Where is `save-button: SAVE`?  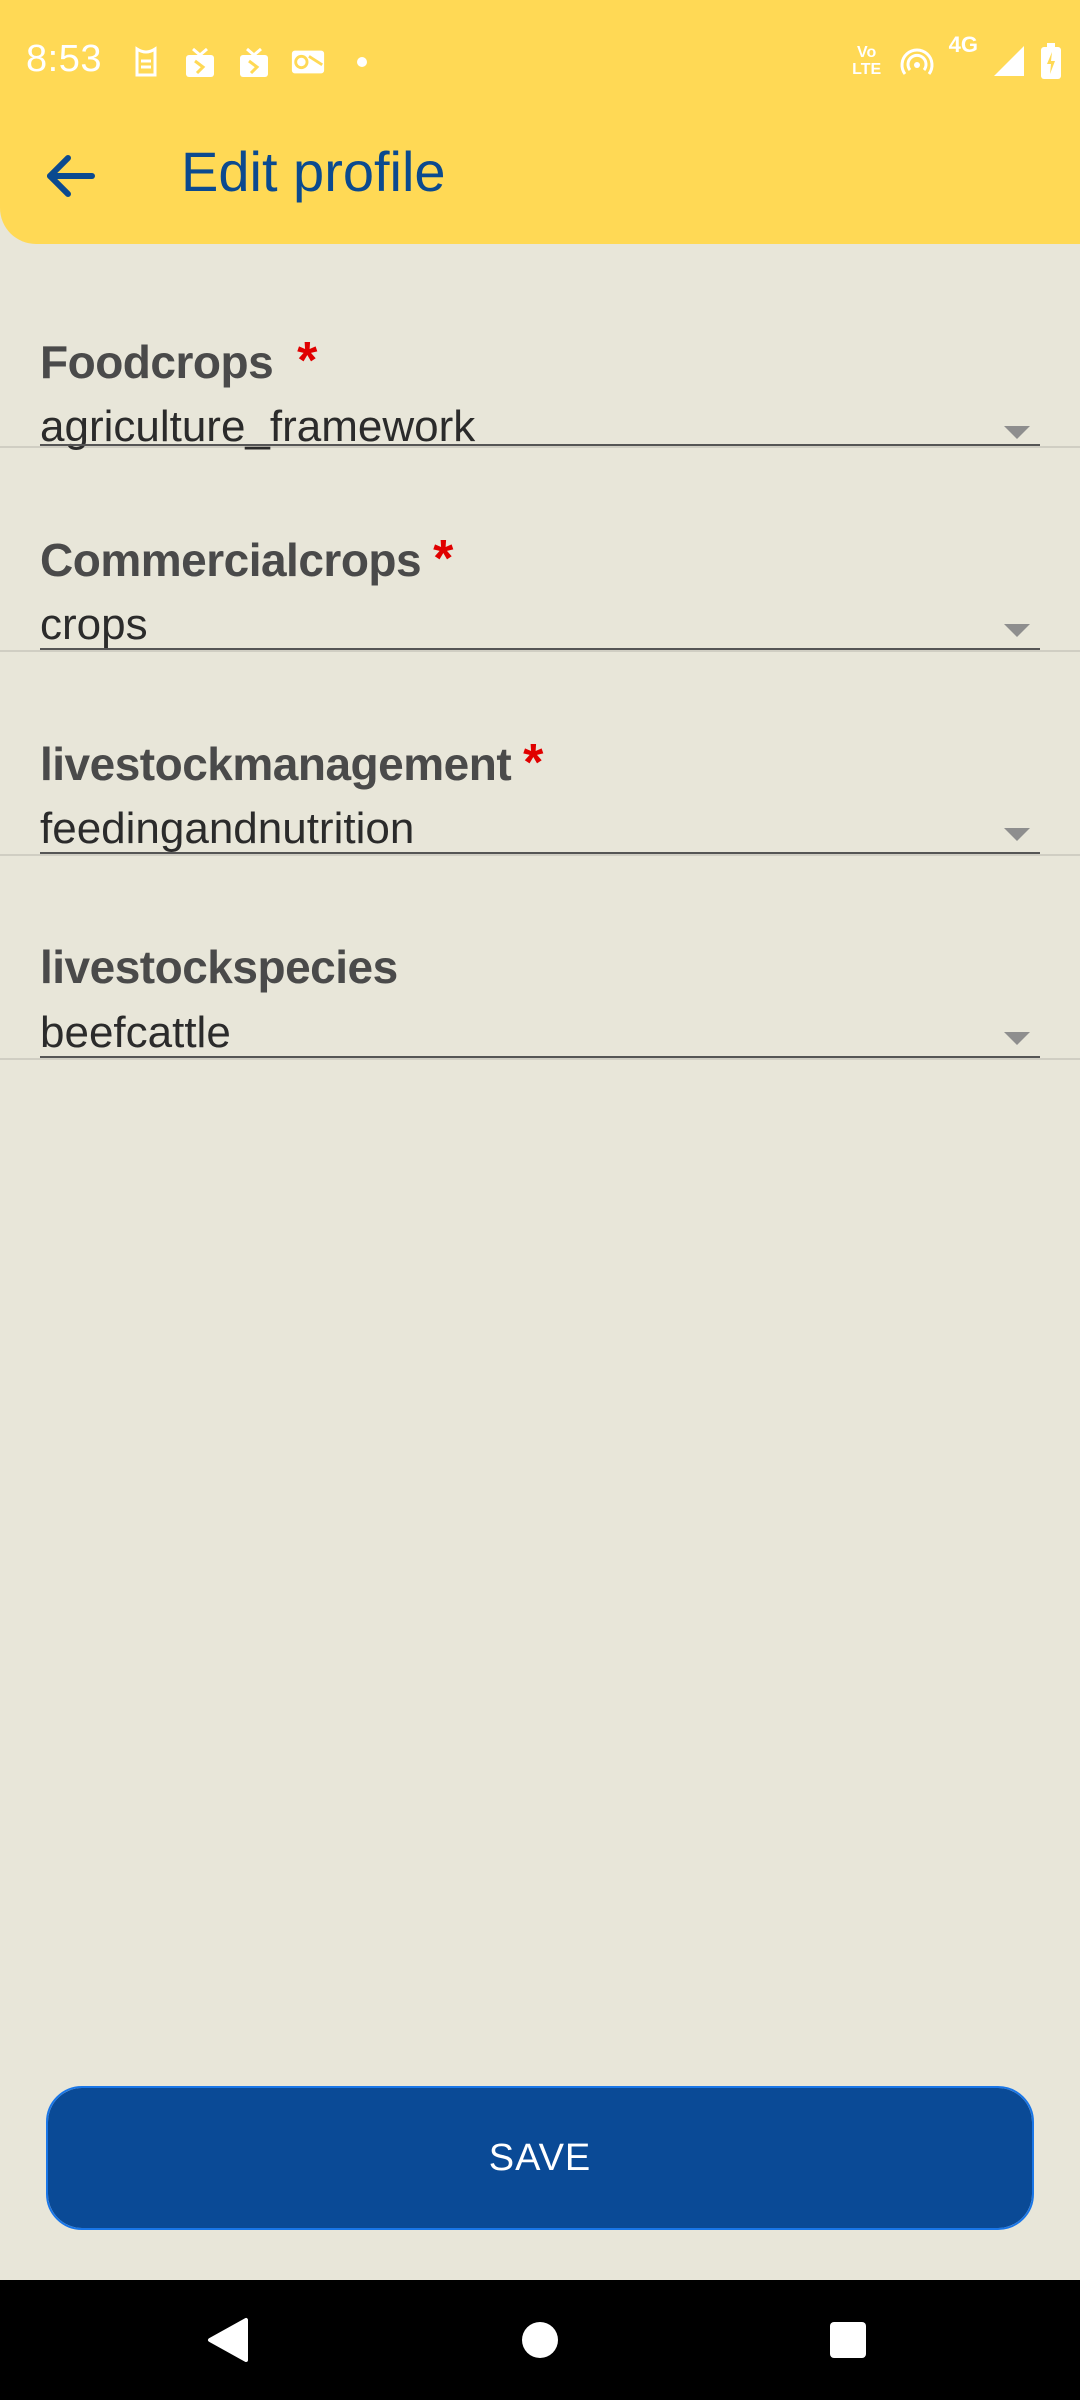
save-button: SAVE is located at coordinates (540, 2158).